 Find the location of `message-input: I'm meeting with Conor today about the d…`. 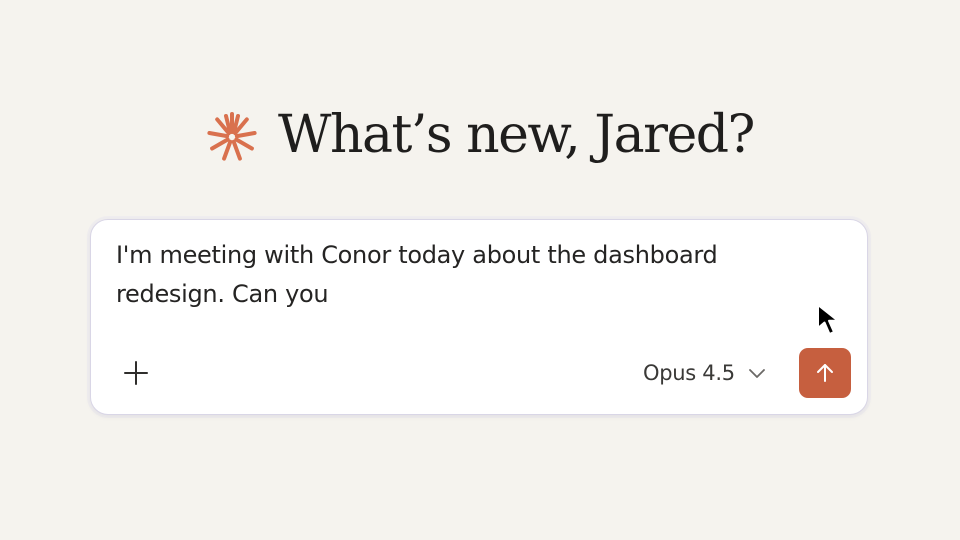

message-input: I'm meeting with Conor today about the d… is located at coordinates (441, 275).